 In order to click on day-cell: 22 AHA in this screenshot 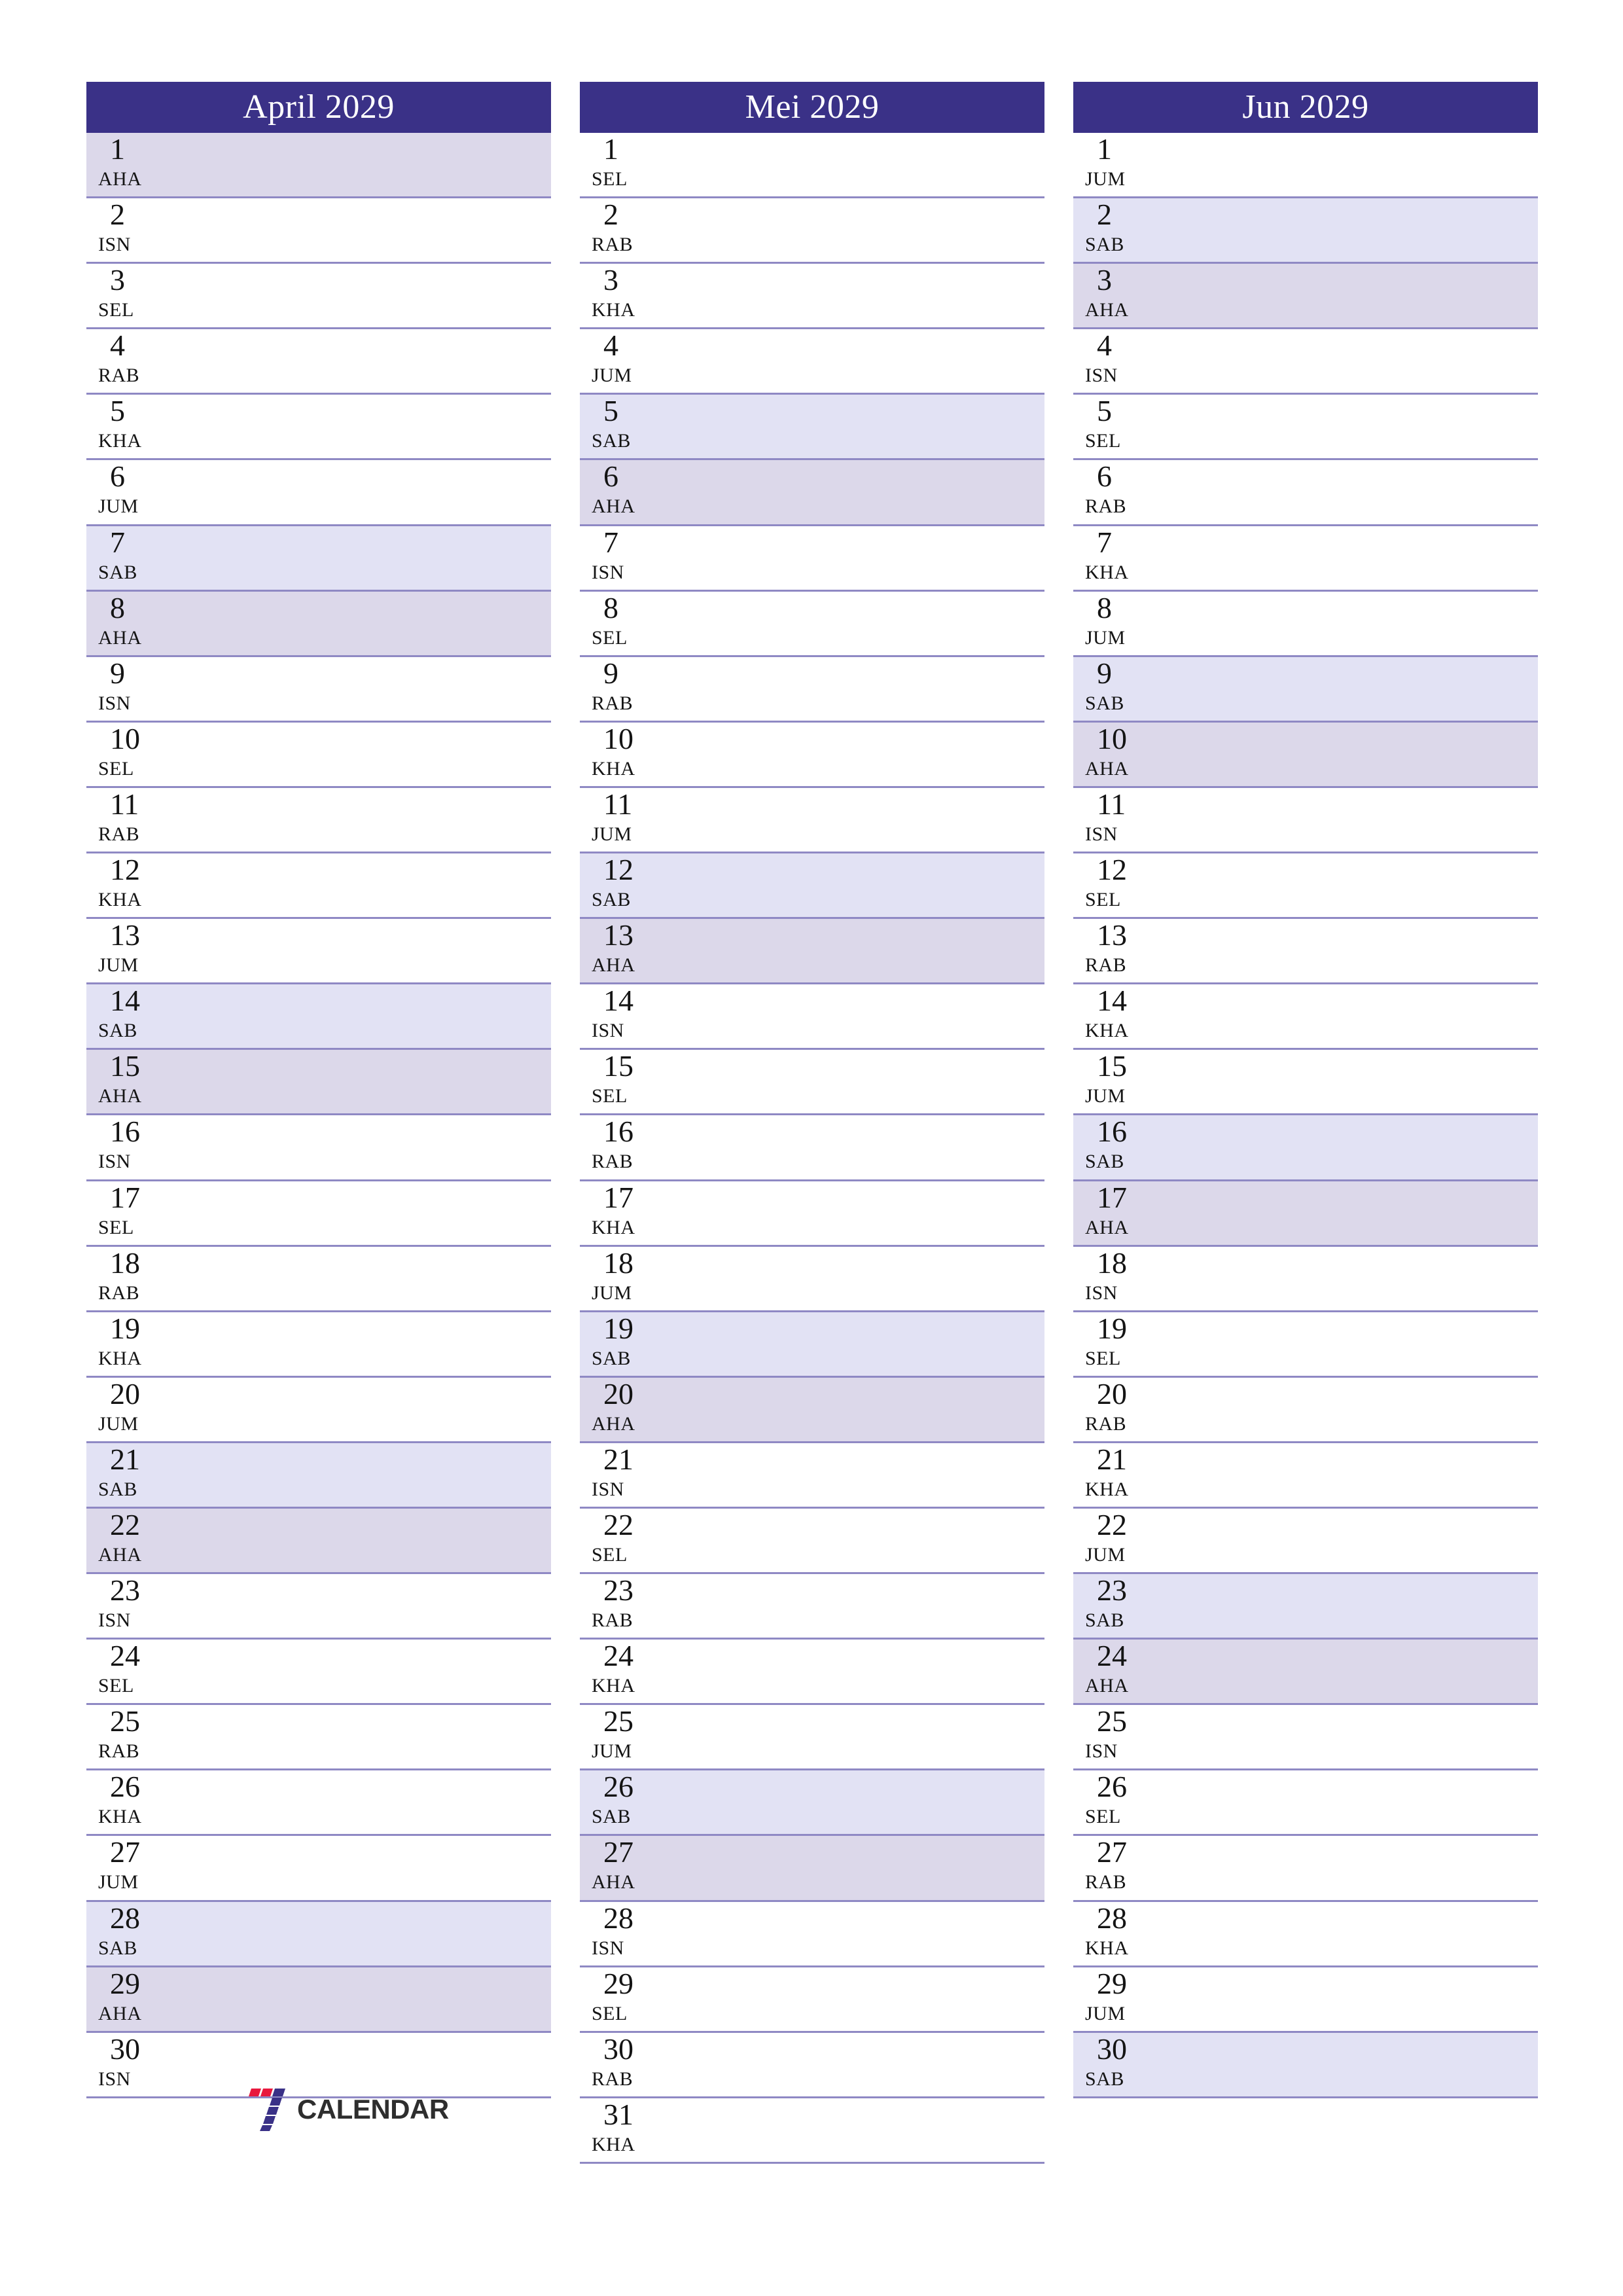, I will do `click(319, 1541)`.